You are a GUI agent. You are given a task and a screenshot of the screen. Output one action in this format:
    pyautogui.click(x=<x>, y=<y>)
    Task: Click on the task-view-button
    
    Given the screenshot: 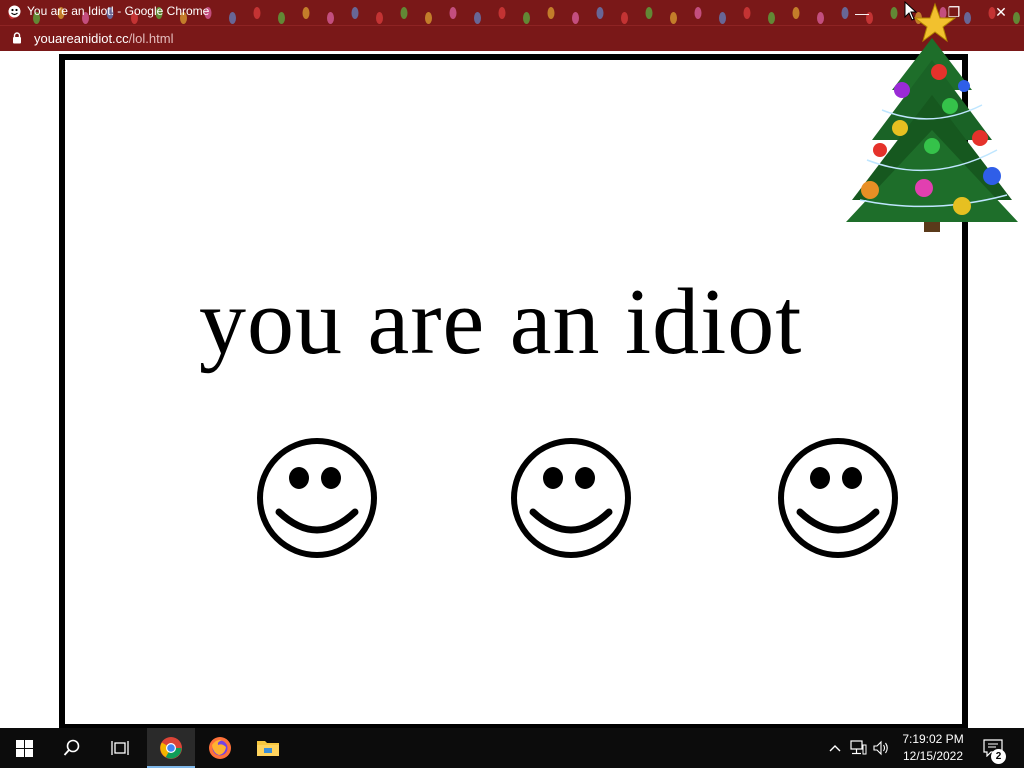 What is the action you would take?
    pyautogui.click(x=120, y=748)
    